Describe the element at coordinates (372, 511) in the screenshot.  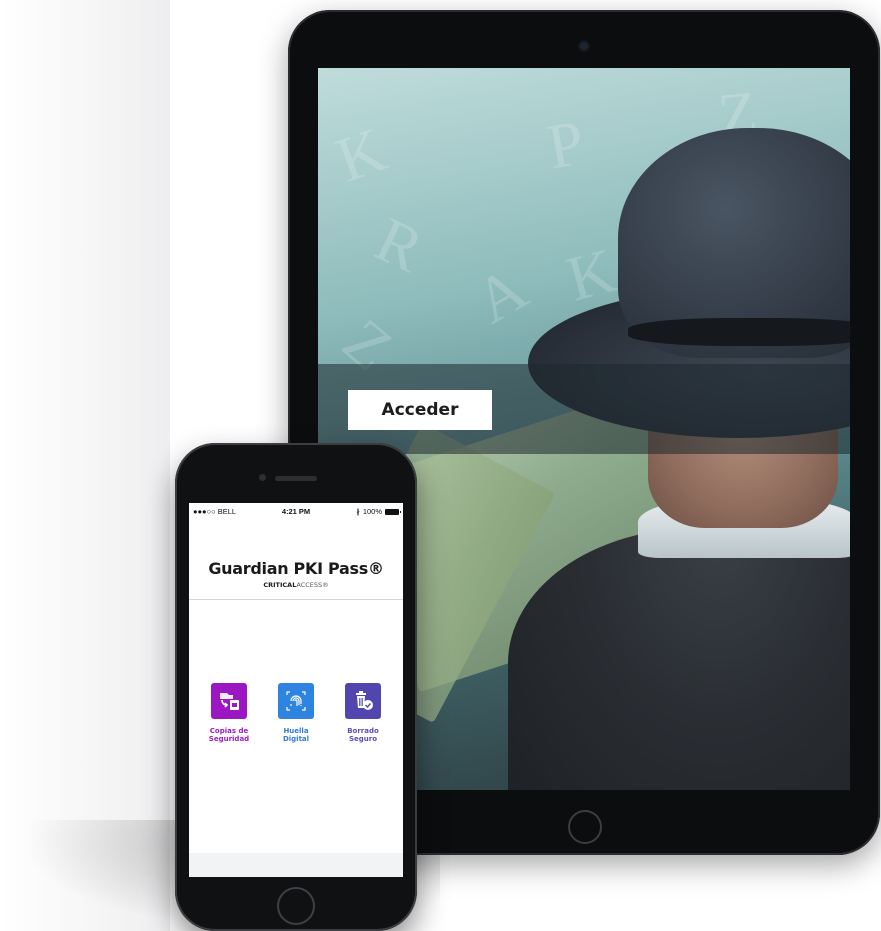
I see `battery-percent: 100%` at that location.